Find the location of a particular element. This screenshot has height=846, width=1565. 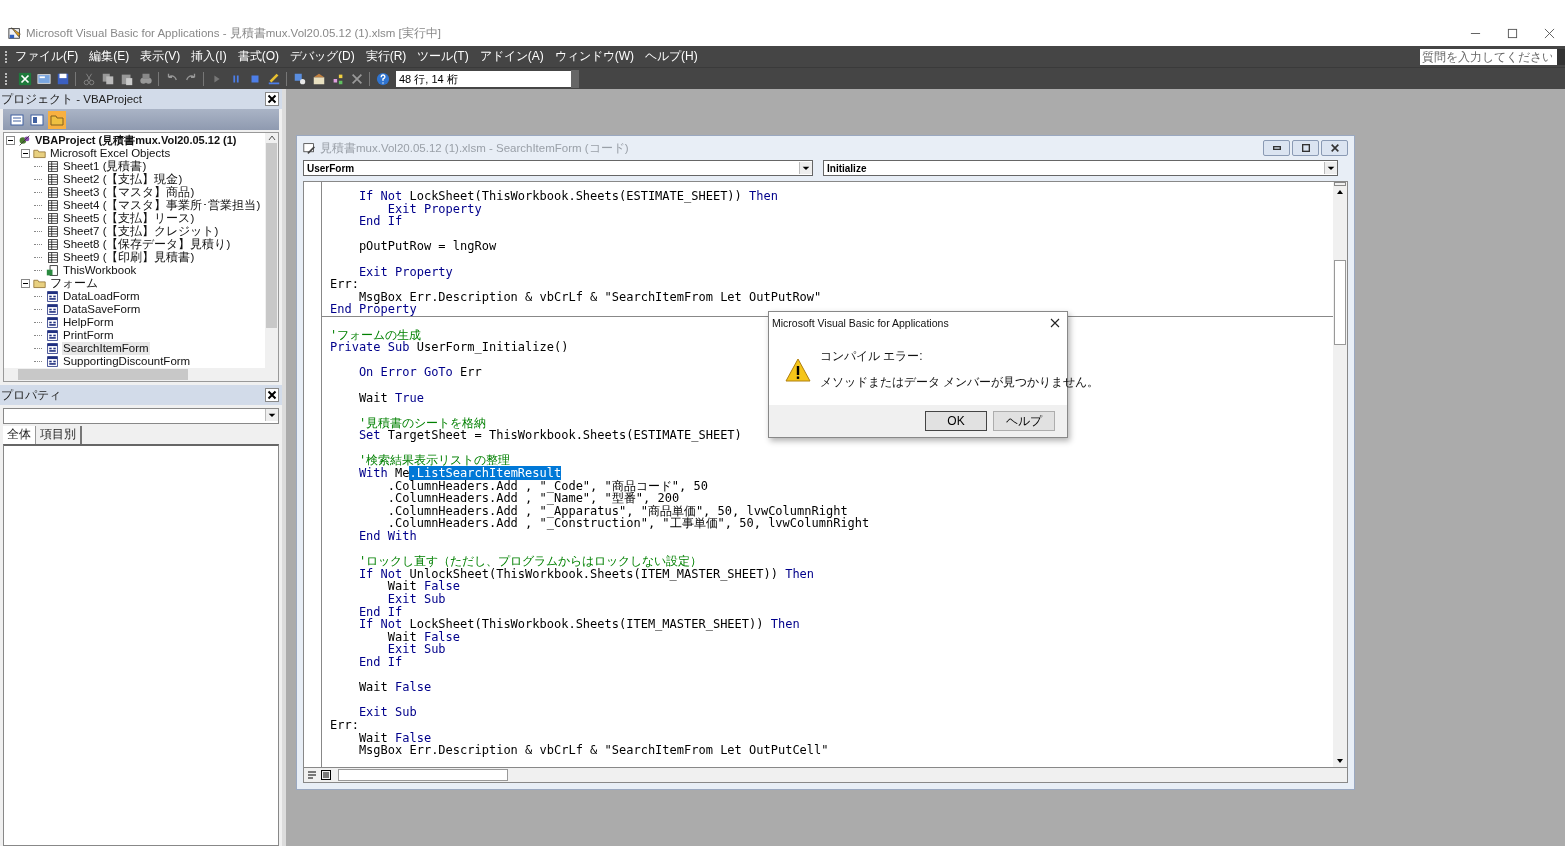

toolbox-icon is located at coordinates (356, 78).